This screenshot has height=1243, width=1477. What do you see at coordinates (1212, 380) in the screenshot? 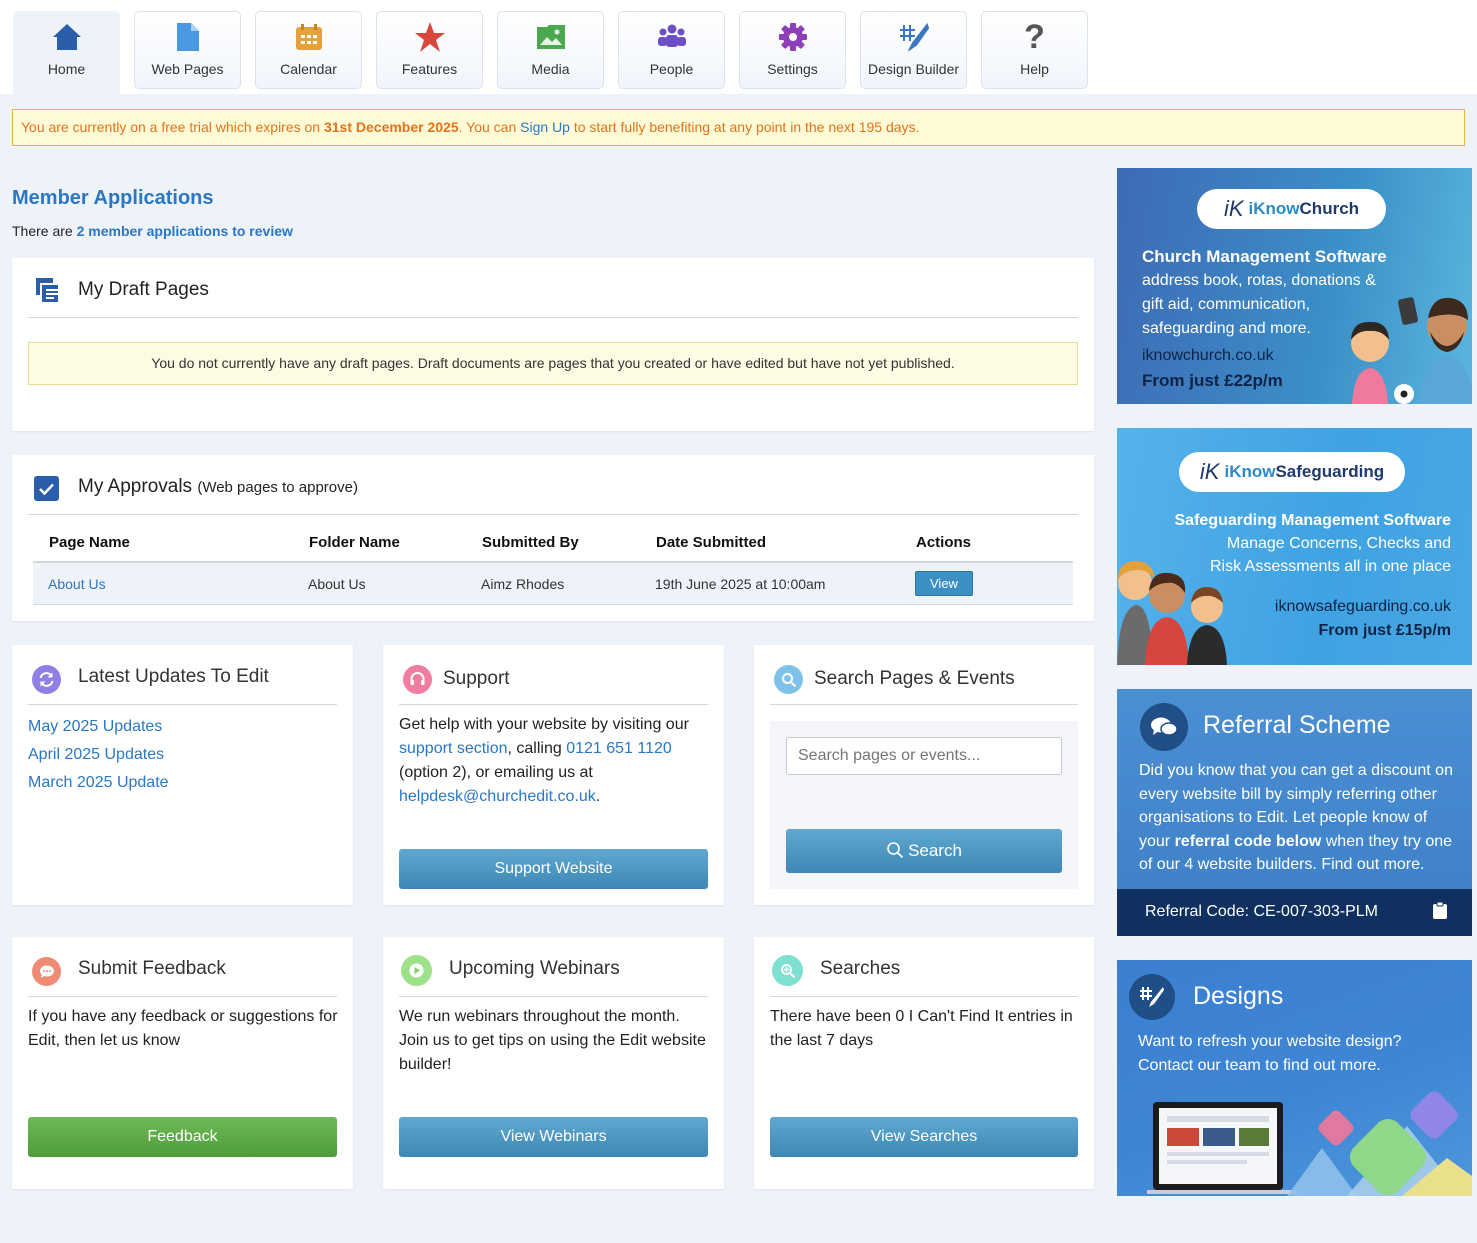
I see `iknowchurch-price: From just £22p/m` at bounding box center [1212, 380].